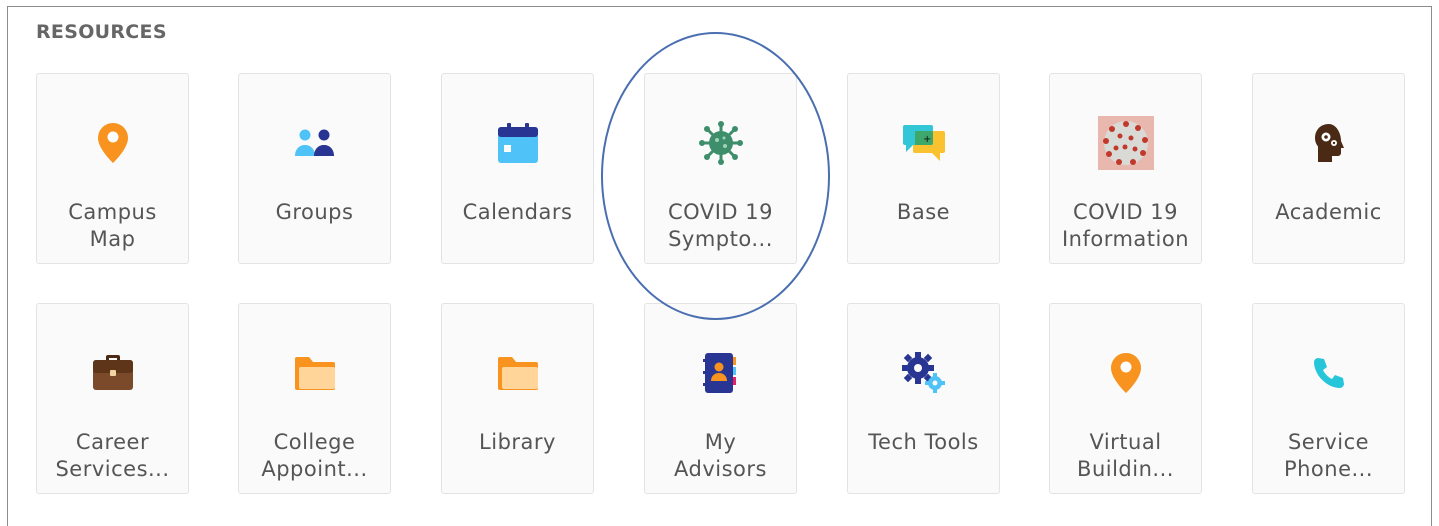 Image resolution: width=1439 pixels, height=526 pixels. What do you see at coordinates (1125, 225) in the screenshot?
I see `tile-label: COVID 19 Information` at bounding box center [1125, 225].